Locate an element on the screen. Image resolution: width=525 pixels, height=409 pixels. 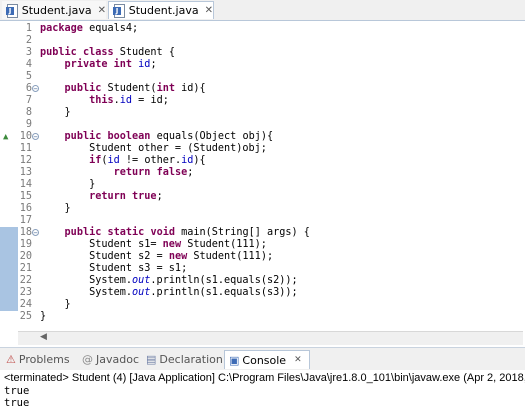
code-line: ▲ 10− public boolean equals(Object obj){ is located at coordinates (262, 137).